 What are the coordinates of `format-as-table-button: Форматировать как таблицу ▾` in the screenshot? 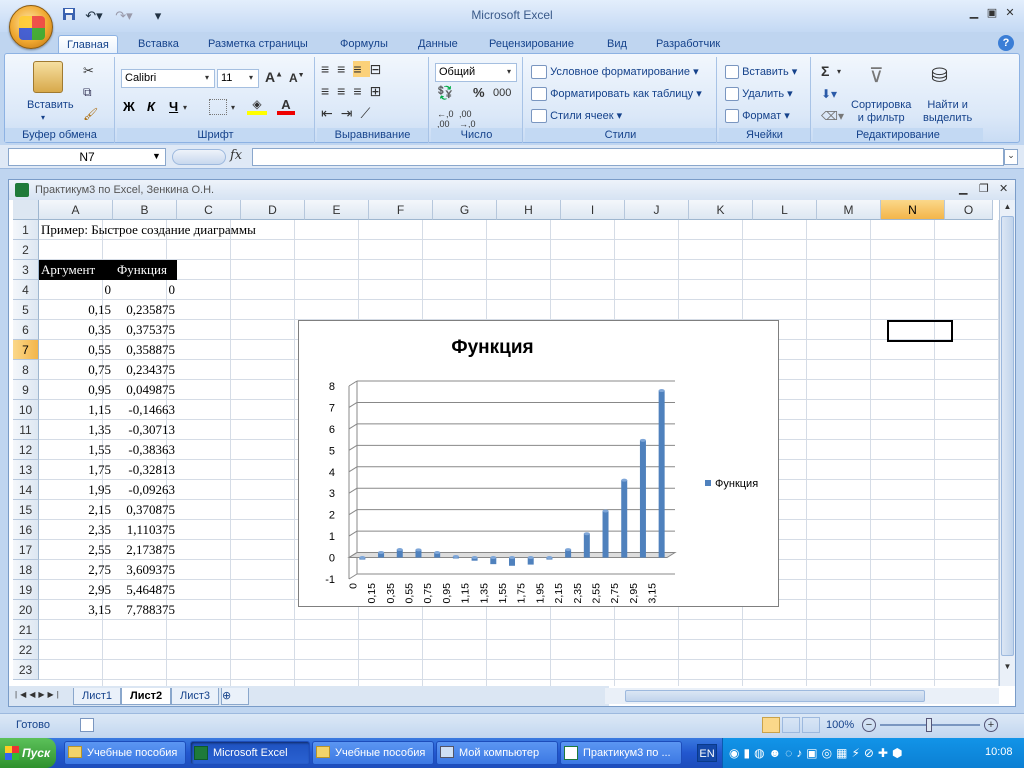 It's located at (616, 94).